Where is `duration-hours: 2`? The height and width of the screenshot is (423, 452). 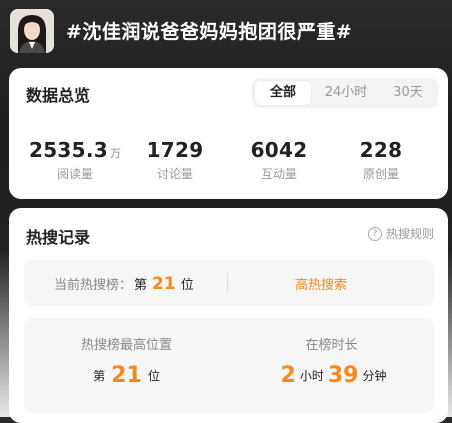 duration-hours: 2 is located at coordinates (288, 375).